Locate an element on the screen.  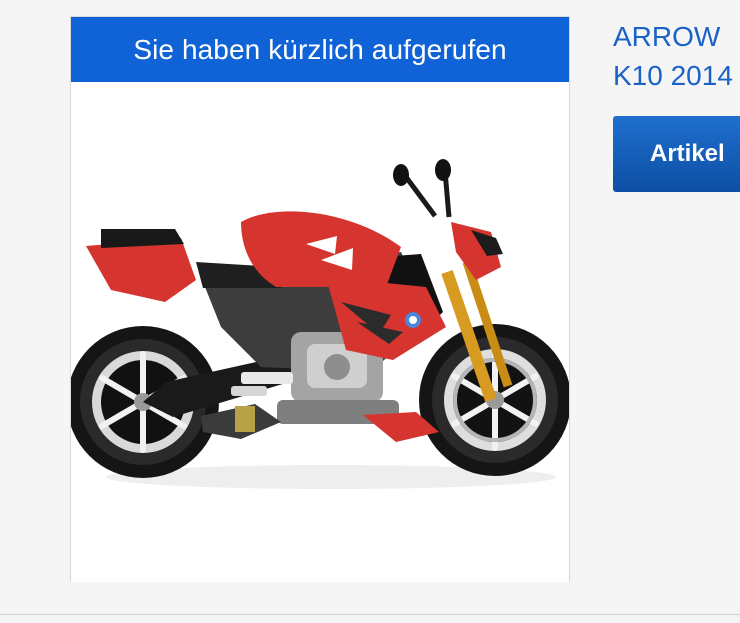
product-title-link: ARROW K10 2014 is located at coordinates (676, 56).